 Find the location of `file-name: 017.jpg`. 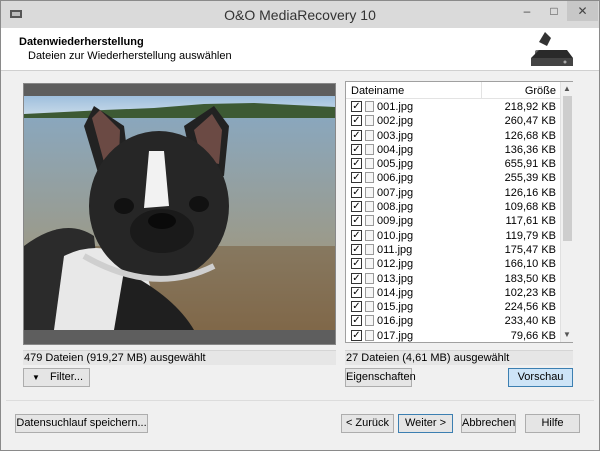

file-name: 017.jpg is located at coordinates (395, 335).